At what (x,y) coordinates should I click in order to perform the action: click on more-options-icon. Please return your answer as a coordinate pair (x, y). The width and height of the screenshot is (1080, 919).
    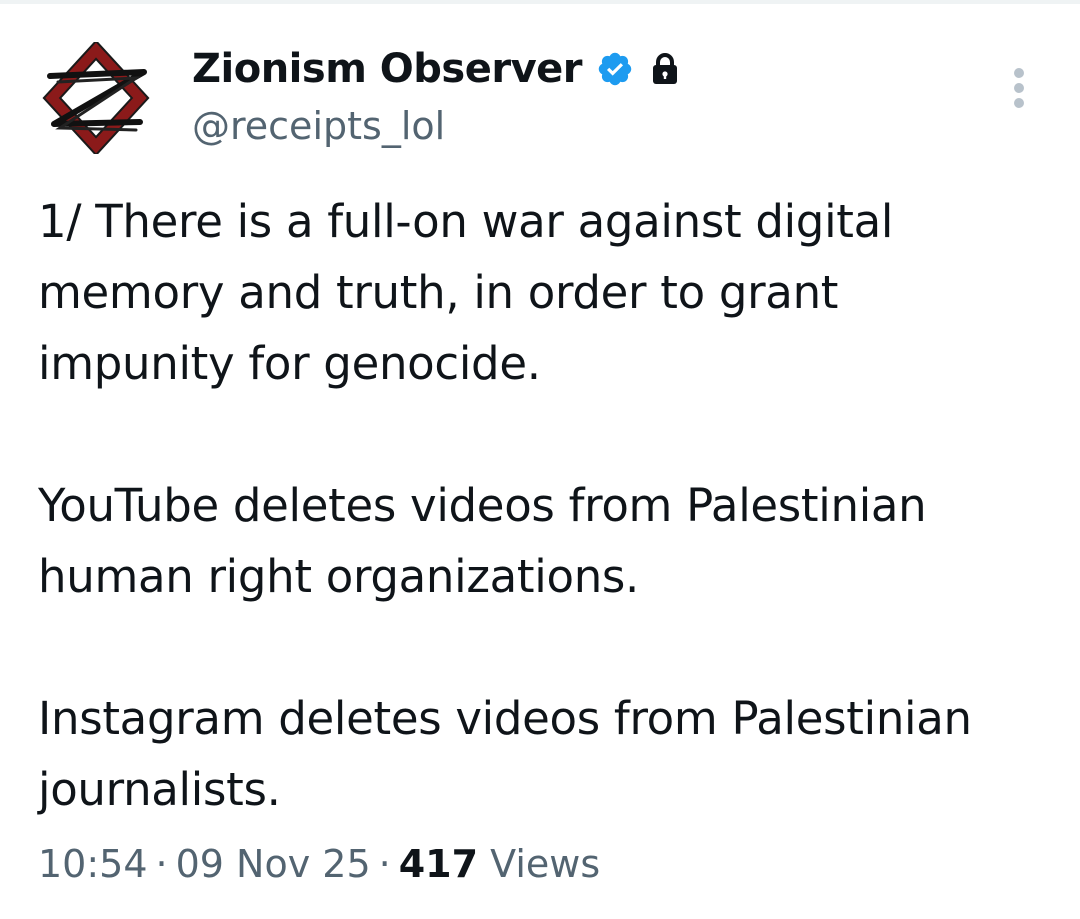
    Looking at the image, I should click on (1020, 88).